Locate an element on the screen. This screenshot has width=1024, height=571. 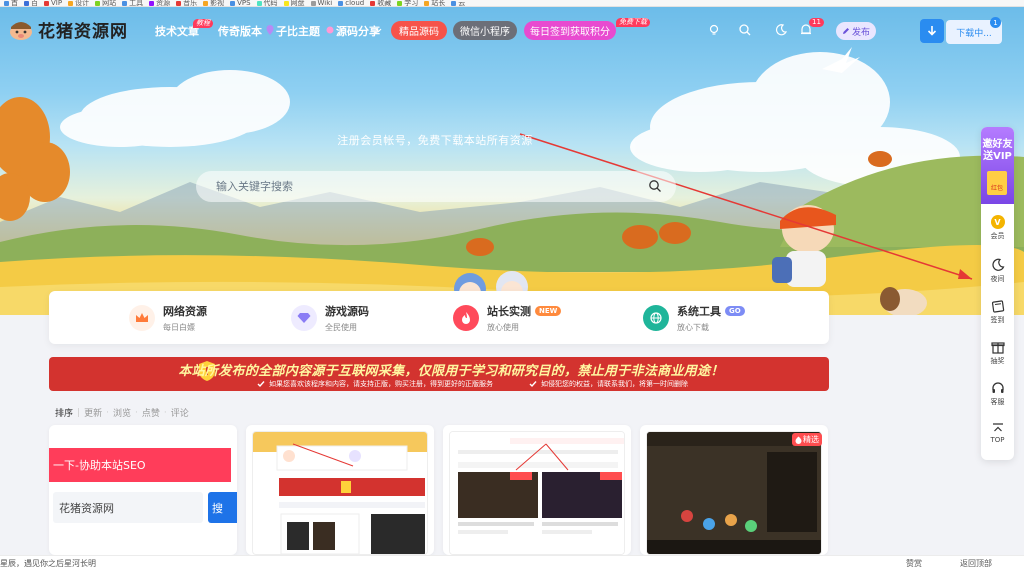
bookmark-item: 代码 is located at coordinates (267, 3).